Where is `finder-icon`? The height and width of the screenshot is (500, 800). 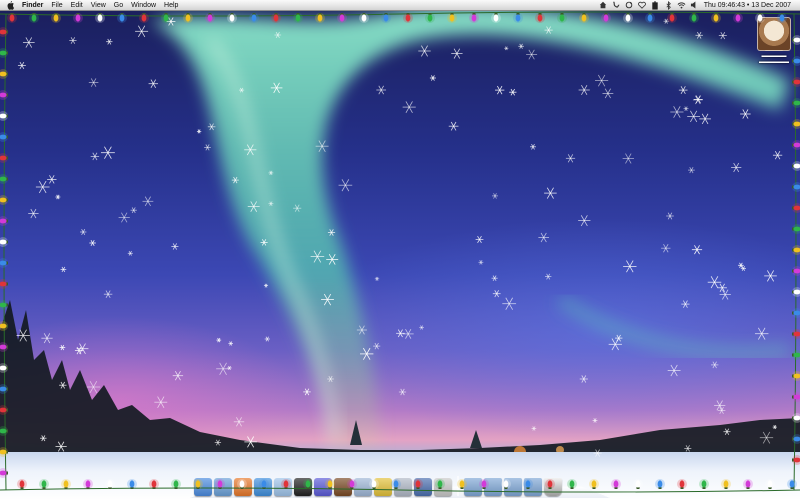 finder-icon is located at coordinates (203, 487).